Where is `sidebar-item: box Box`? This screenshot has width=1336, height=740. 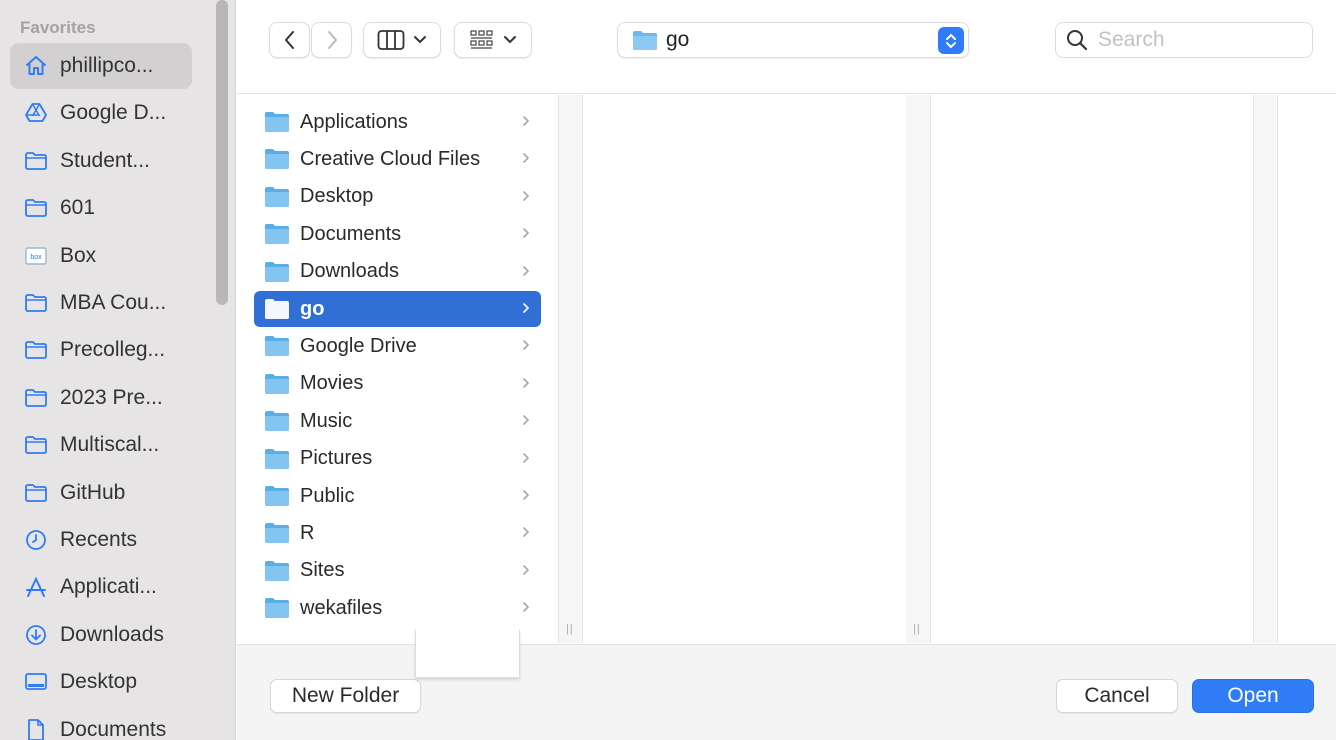
sidebar-item: box Box is located at coordinates (101, 256).